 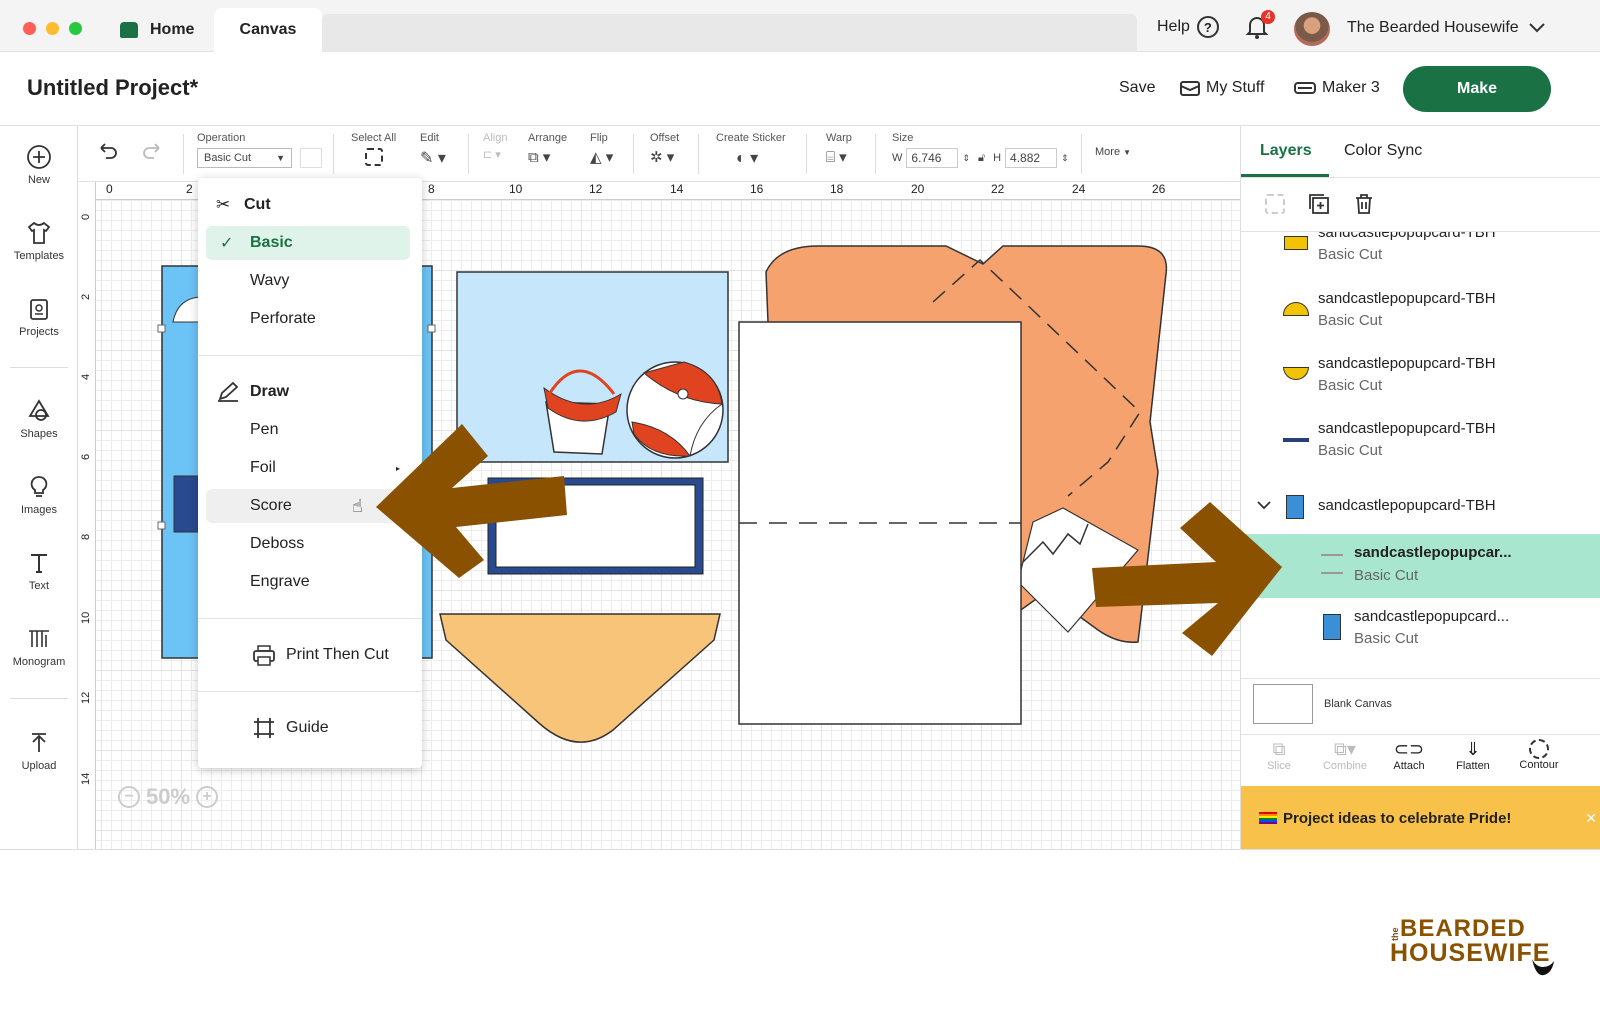 I want to click on arrow-left-icon, so click(x=471, y=501).